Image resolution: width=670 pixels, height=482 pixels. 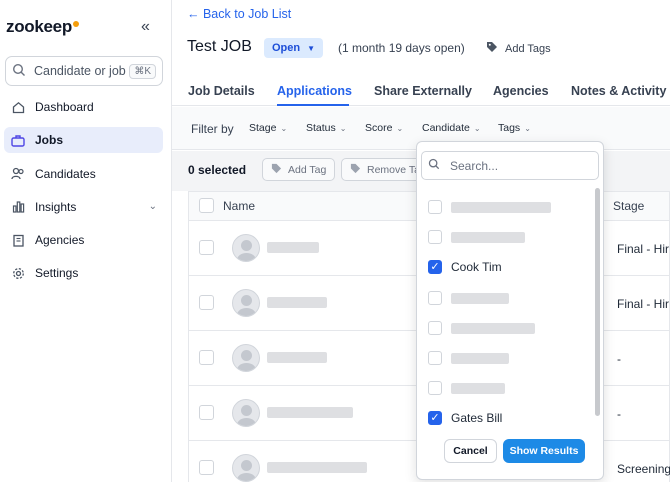 What do you see at coordinates (434, 165) in the screenshot?
I see `search-icon` at bounding box center [434, 165].